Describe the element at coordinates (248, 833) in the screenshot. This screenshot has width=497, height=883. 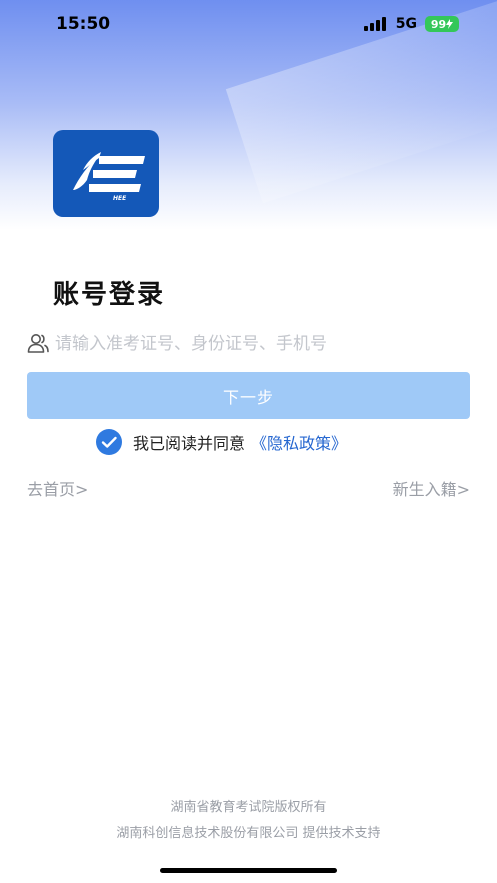
I see `tech-support-text: 湖南科创信息技术股份有限公司 提供技术支持` at that location.